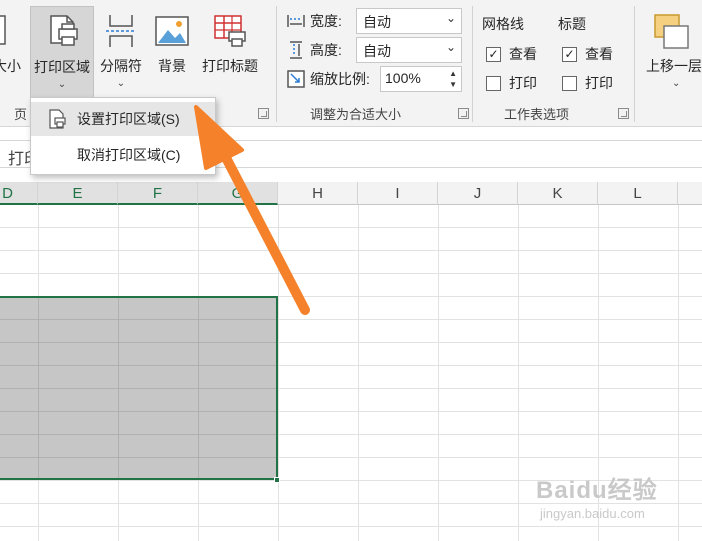  Describe the element at coordinates (277, 480) in the screenshot. I see `fill-handle` at that location.